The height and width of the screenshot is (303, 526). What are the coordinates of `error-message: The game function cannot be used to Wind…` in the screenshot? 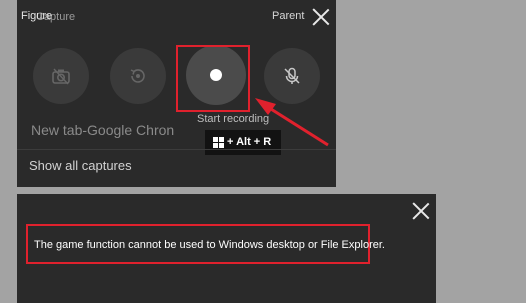 It's located at (209, 245).